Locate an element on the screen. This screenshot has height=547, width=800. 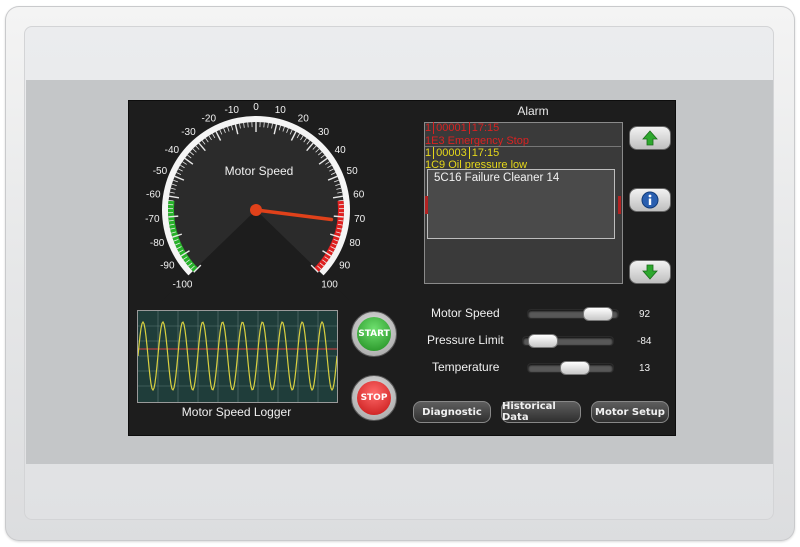
gauge-tick-label: 50 is located at coordinates (353, 171).